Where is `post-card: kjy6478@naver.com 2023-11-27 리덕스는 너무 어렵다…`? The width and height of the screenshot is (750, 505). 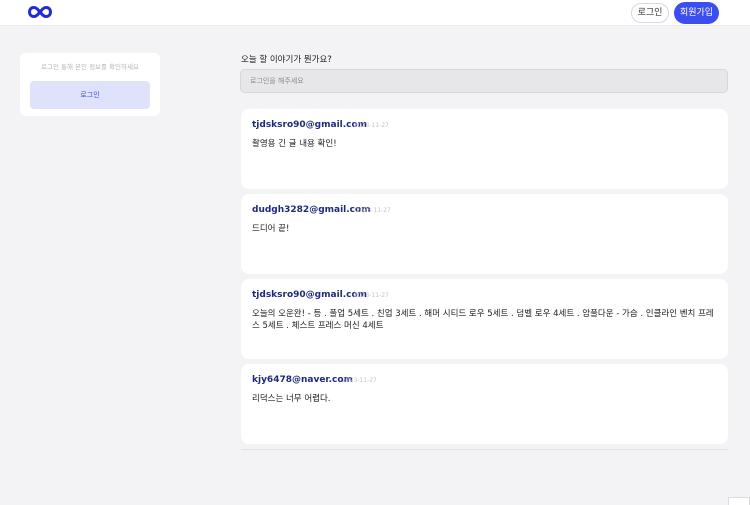 post-card: kjy6478@naver.com 2023-11-27 리덕스는 너무 어렵다… is located at coordinates (484, 404).